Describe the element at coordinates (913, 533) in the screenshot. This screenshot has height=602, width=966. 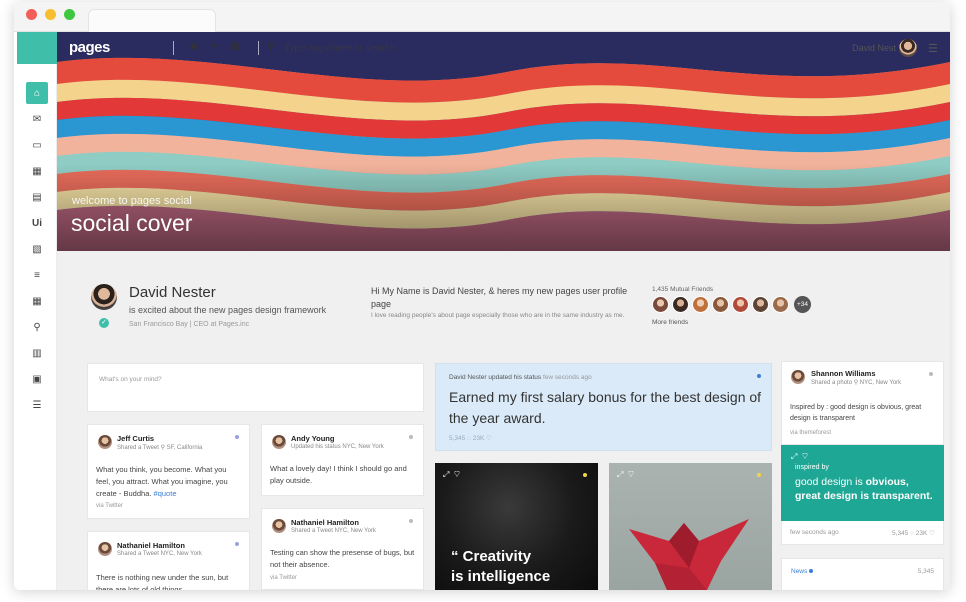
I see `post-counts: 5,345 ◌ 23K ♡` at that location.